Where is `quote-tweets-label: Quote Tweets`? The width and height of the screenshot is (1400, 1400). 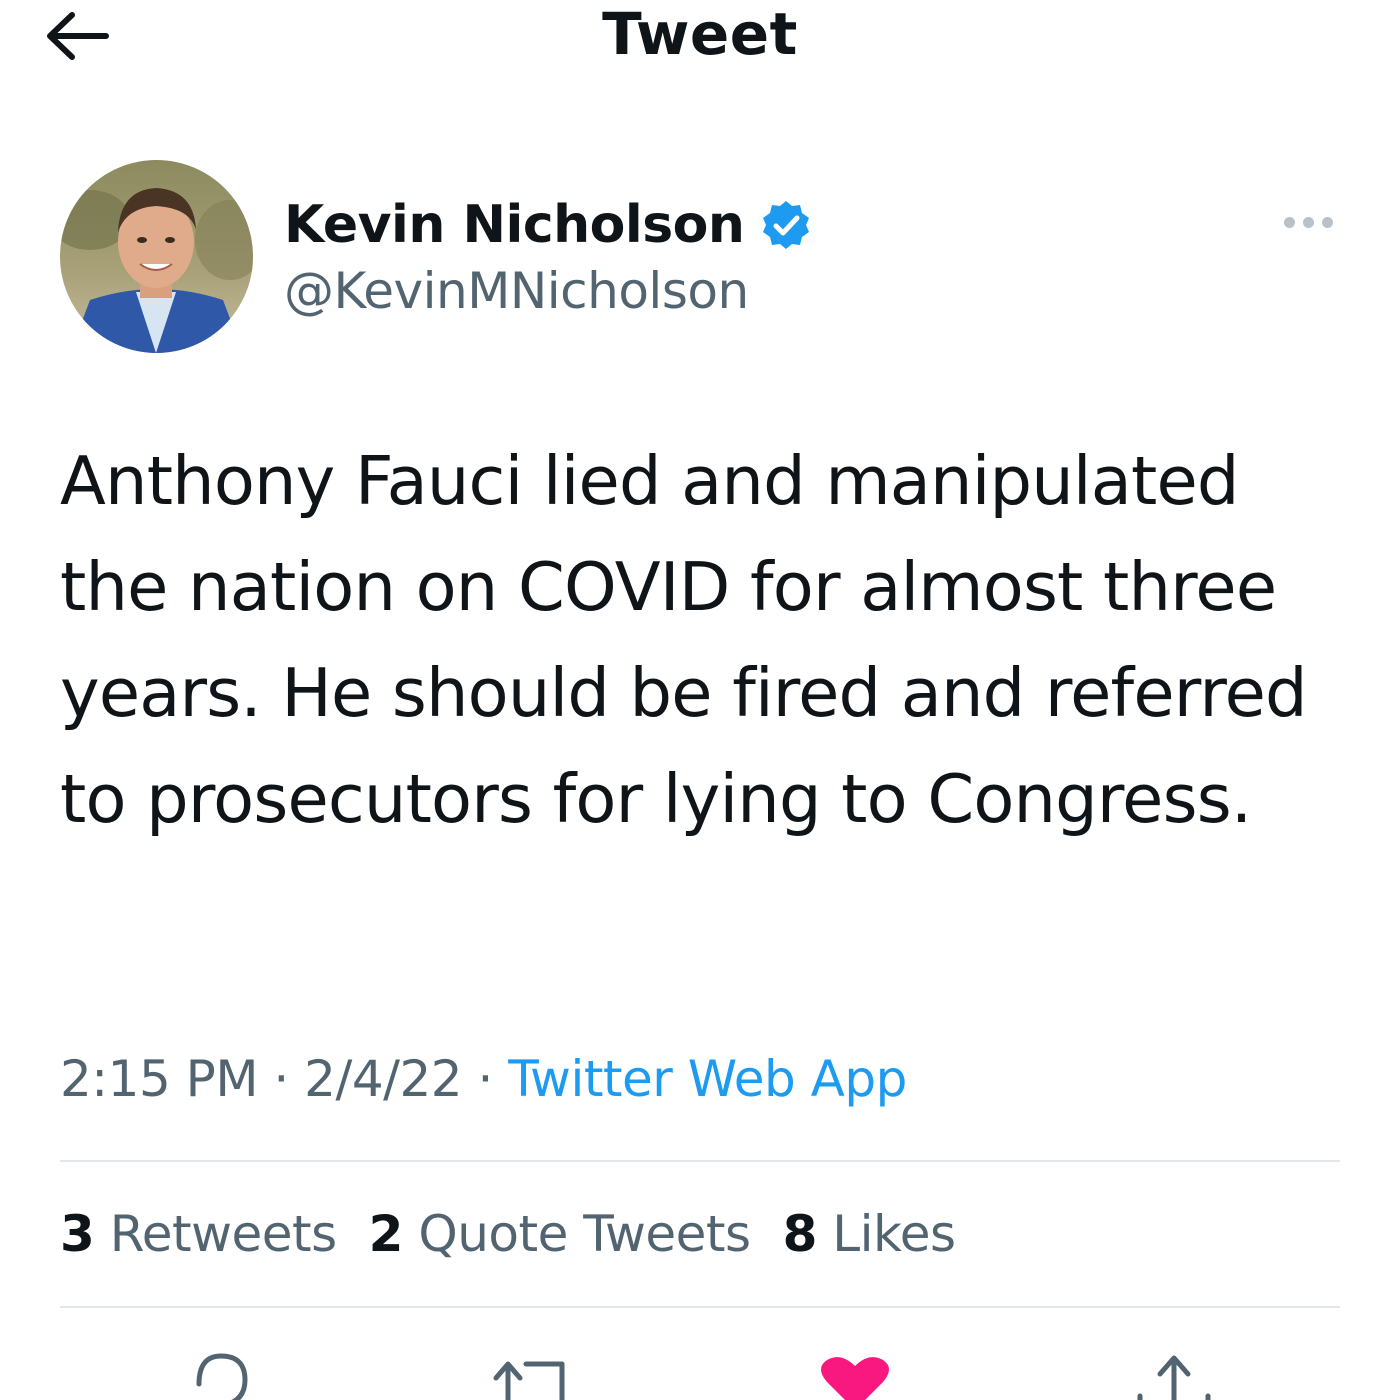 quote-tweets-label: Quote Tweets is located at coordinates (584, 1234).